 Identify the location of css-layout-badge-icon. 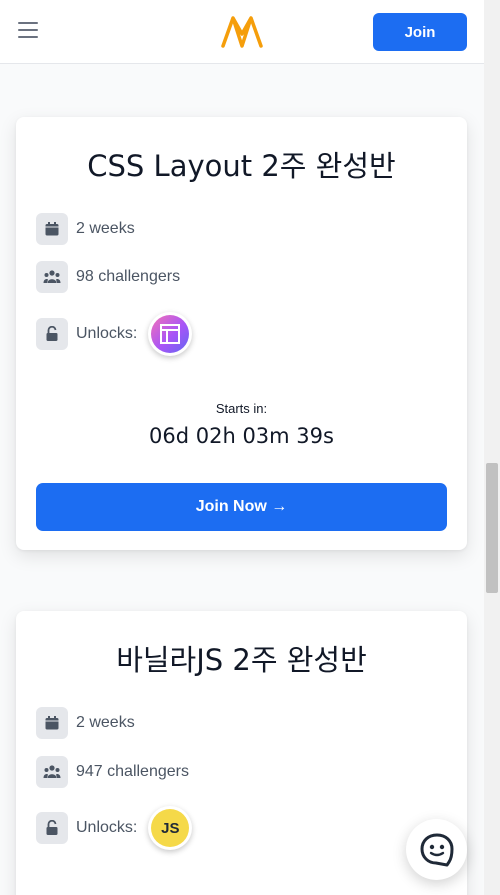
(170, 334).